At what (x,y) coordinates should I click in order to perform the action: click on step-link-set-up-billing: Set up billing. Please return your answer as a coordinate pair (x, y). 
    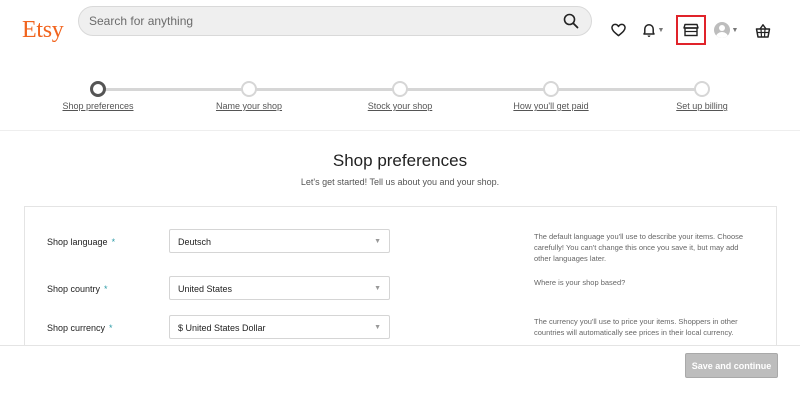
    Looking at the image, I should click on (702, 106).